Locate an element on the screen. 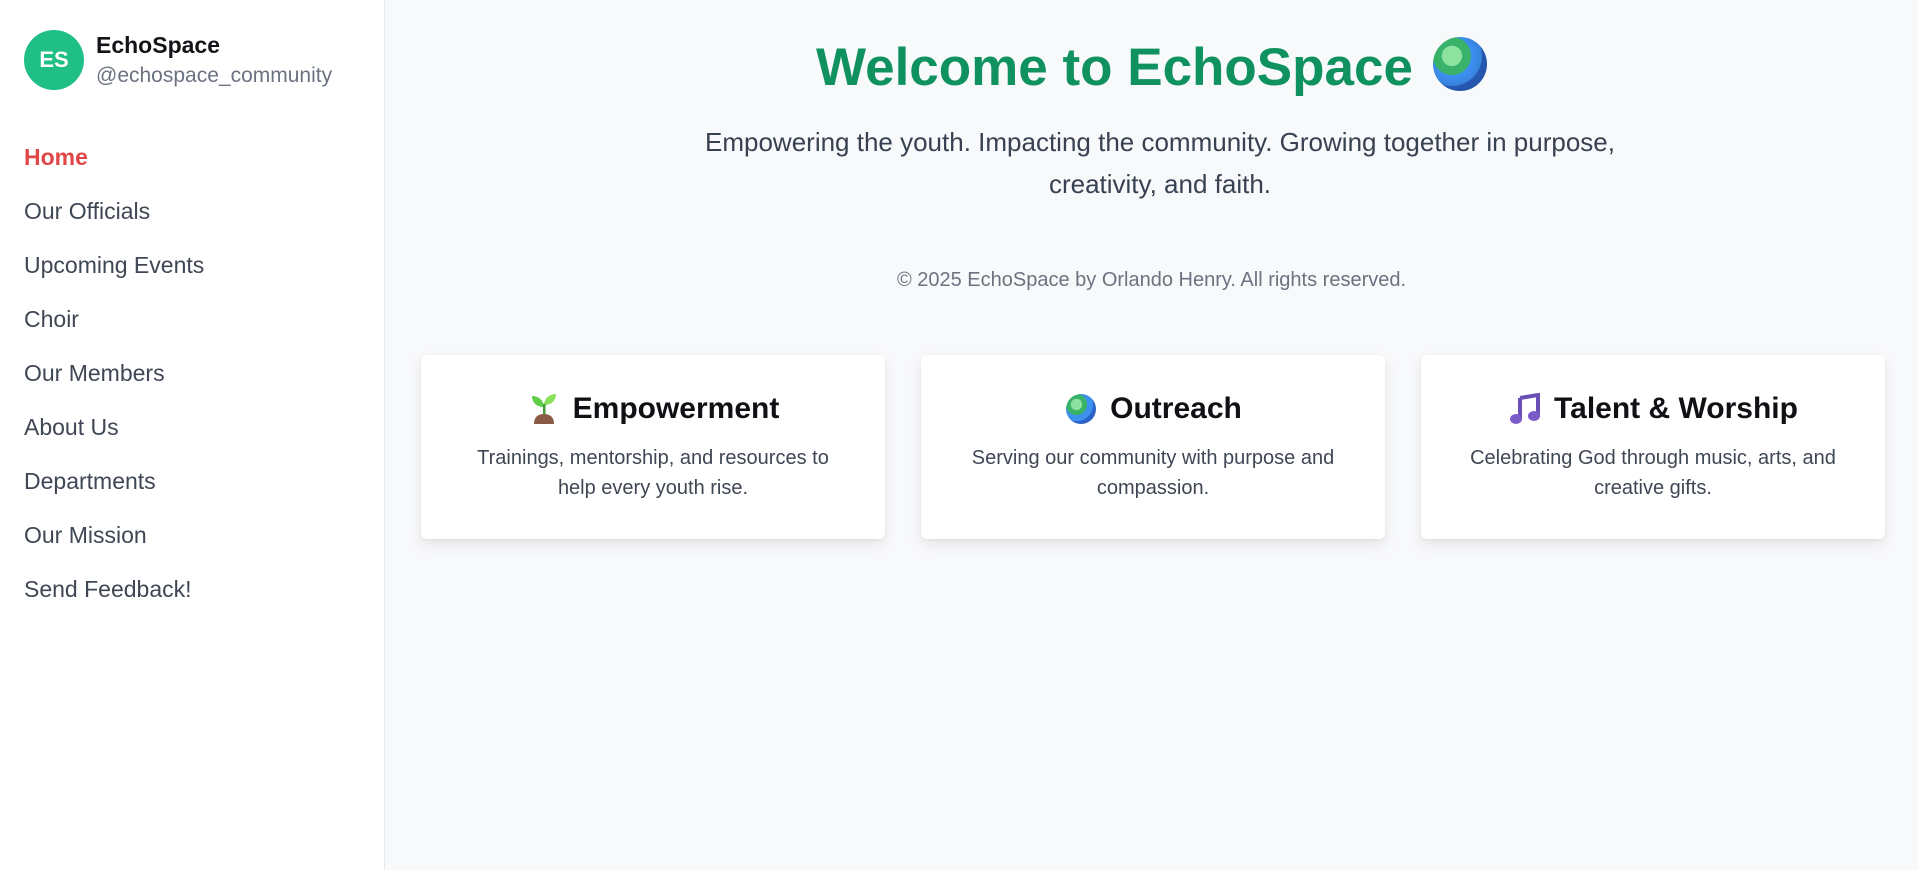 The height and width of the screenshot is (870, 1918). sidebar-item-choir: Choir is located at coordinates (192, 324).